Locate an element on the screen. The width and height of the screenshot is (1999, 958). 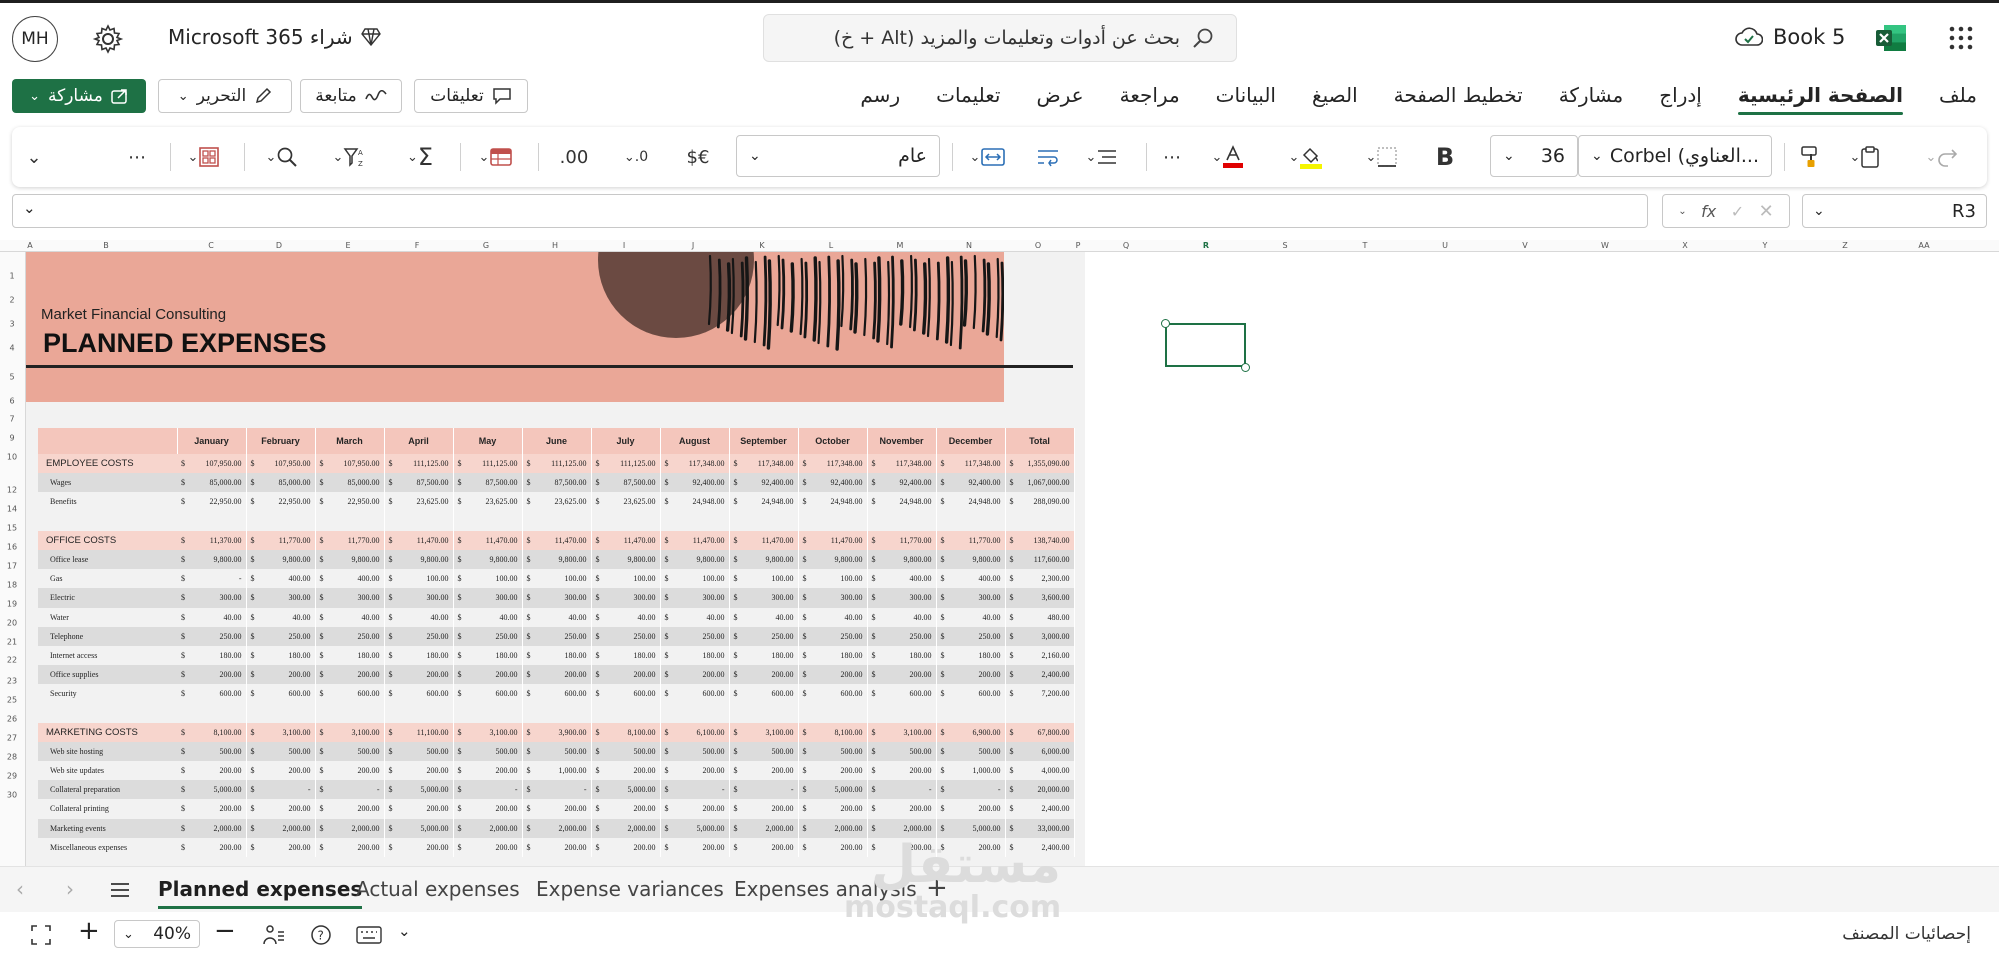
column-header-p: P is located at coordinates (1078, 245).